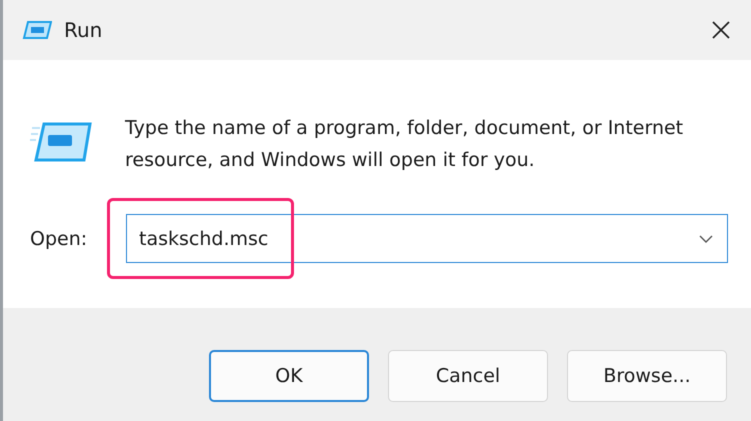 The width and height of the screenshot is (751, 421). I want to click on description-text: Type the name of a program, folder, document, or Internet resource, and Windows will open it for you., so click(404, 144).